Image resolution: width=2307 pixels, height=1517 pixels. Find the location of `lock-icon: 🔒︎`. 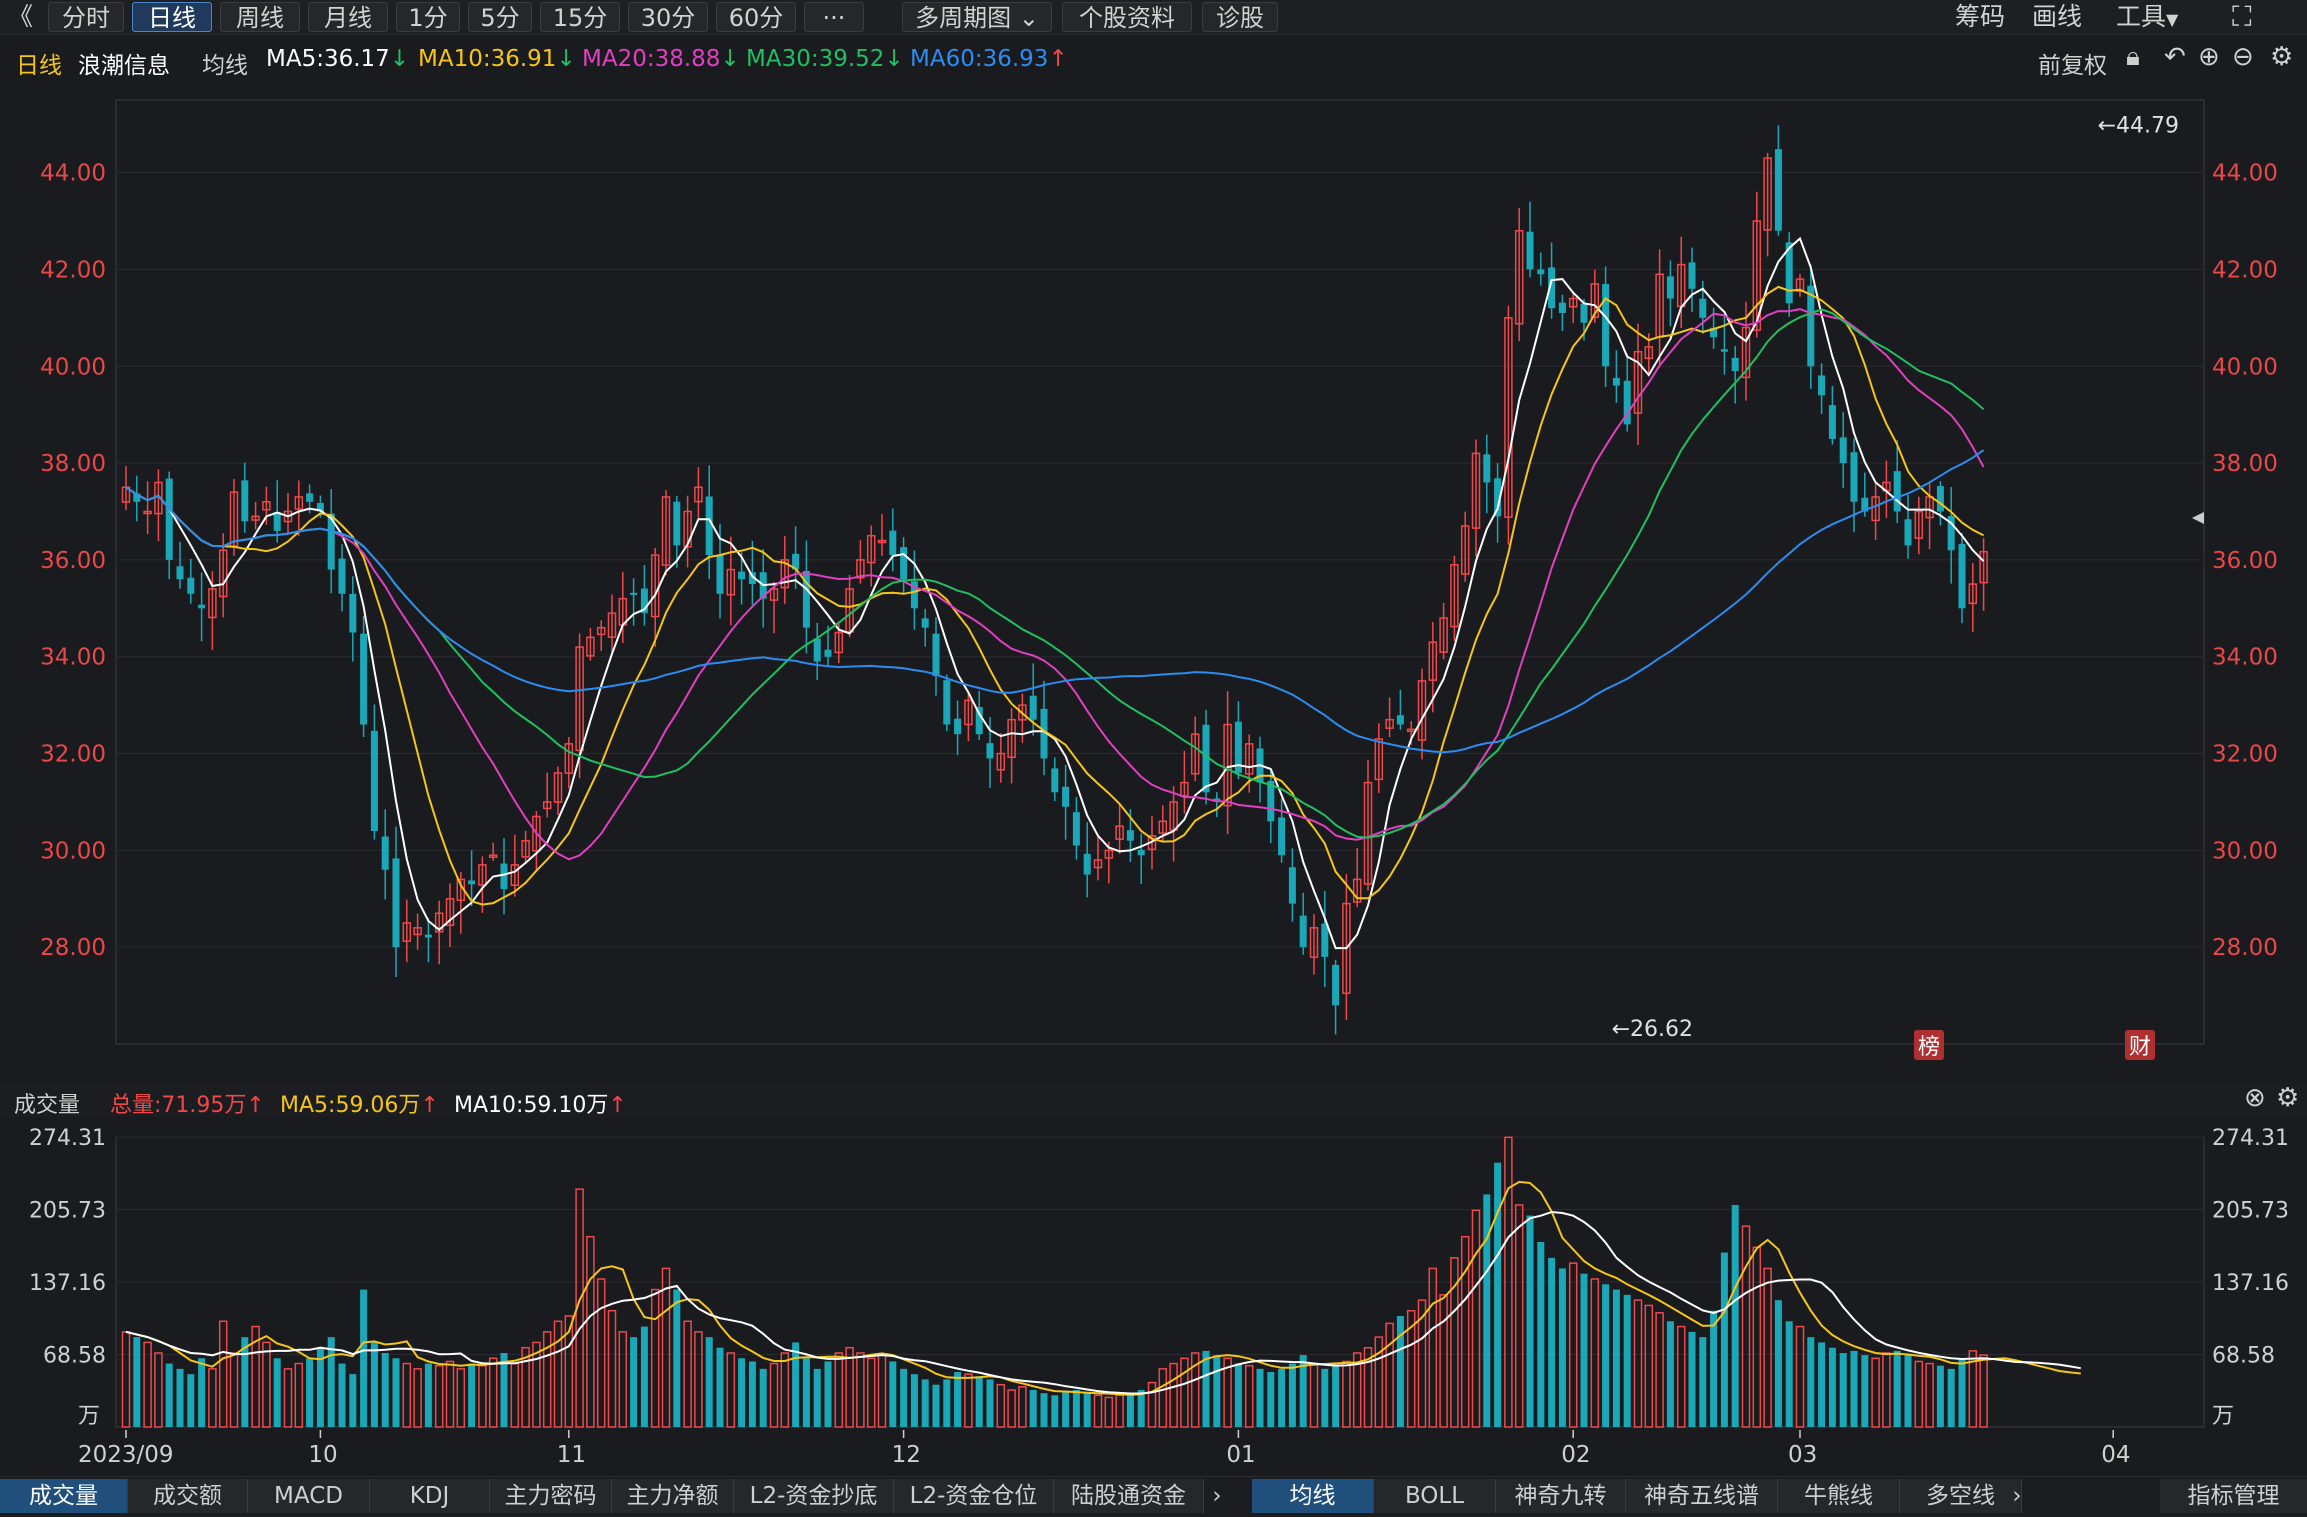

lock-icon: 🔒︎ is located at coordinates (2133, 57).